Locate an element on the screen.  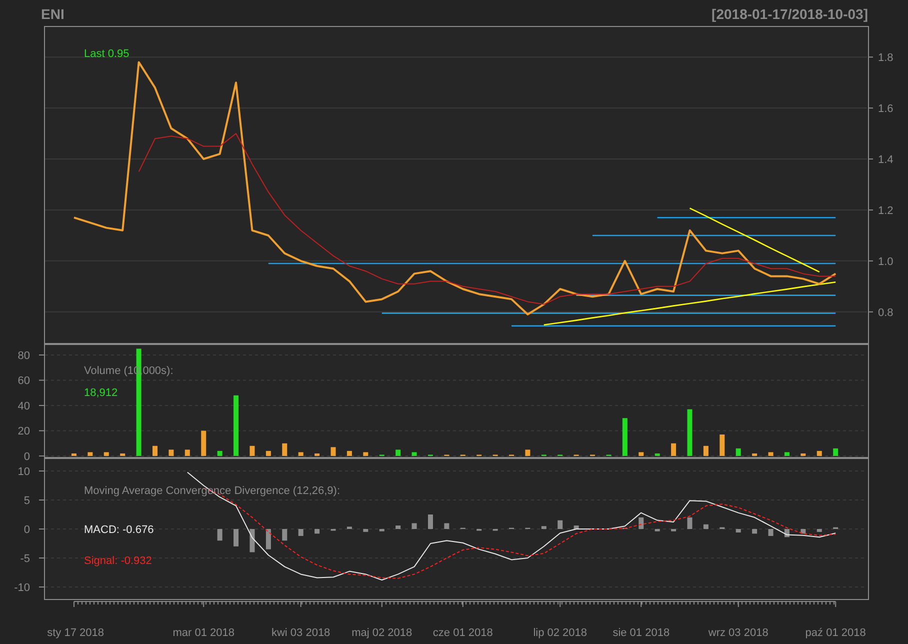
y-axis-label: 60 is located at coordinates (24, 381).